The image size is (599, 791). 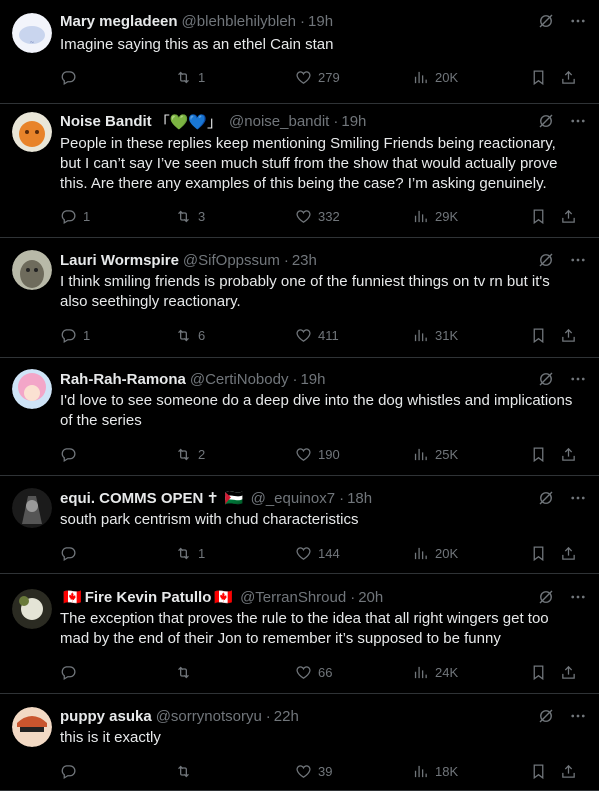 I want to click on reply-count: 1, so click(x=87, y=216).